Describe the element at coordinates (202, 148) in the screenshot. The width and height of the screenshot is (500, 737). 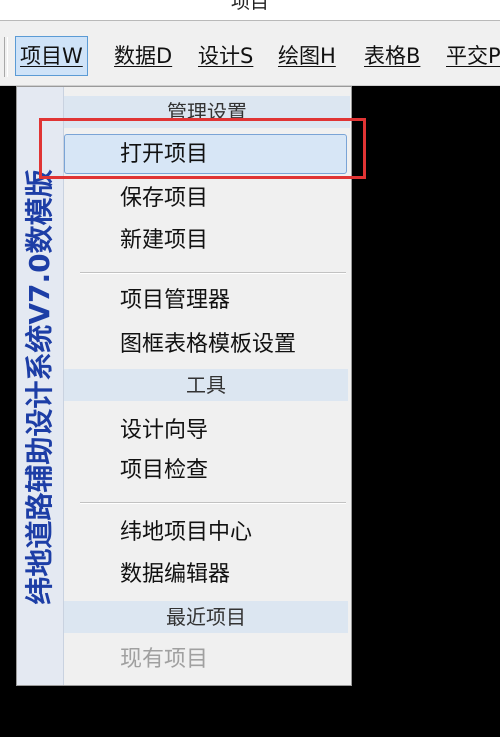
I see `annotation-highlight-box` at that location.